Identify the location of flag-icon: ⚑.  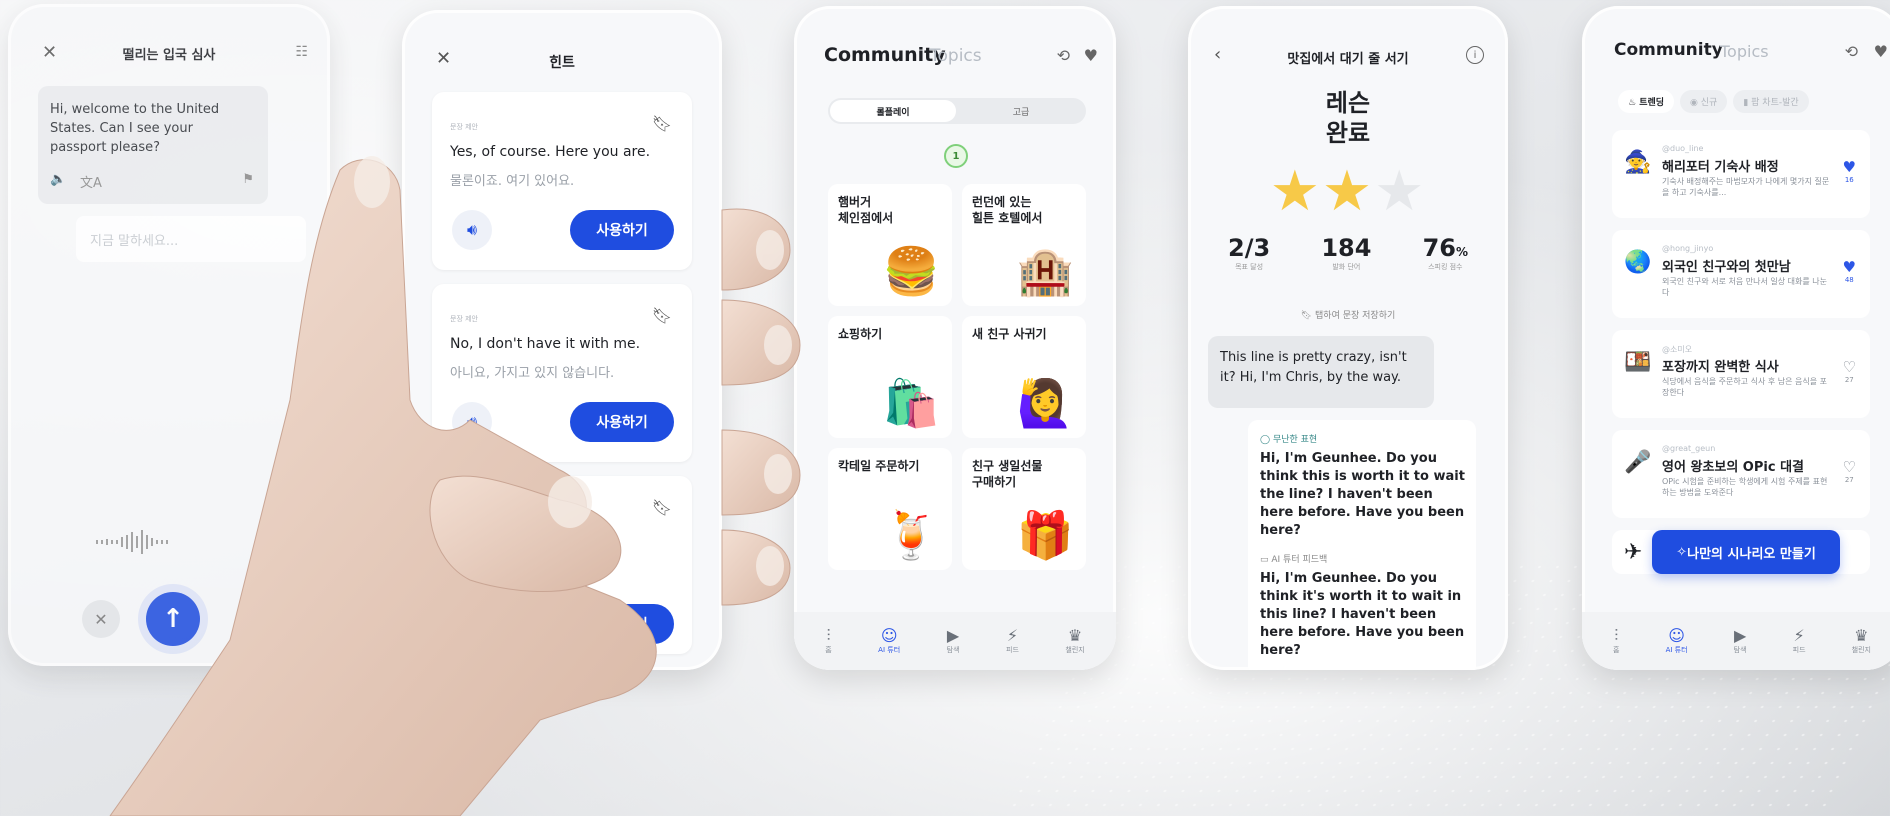
(248, 179).